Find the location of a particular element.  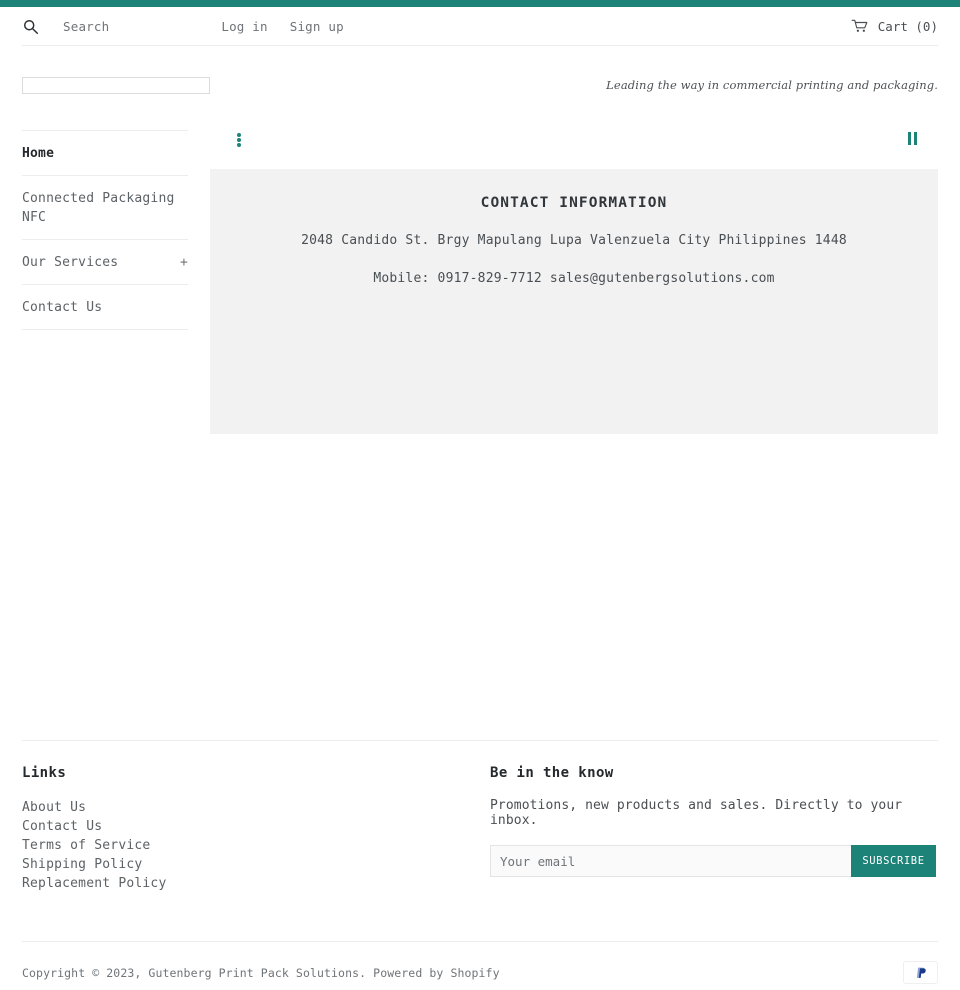

sidebar-item-label: Our Services is located at coordinates (70, 262).